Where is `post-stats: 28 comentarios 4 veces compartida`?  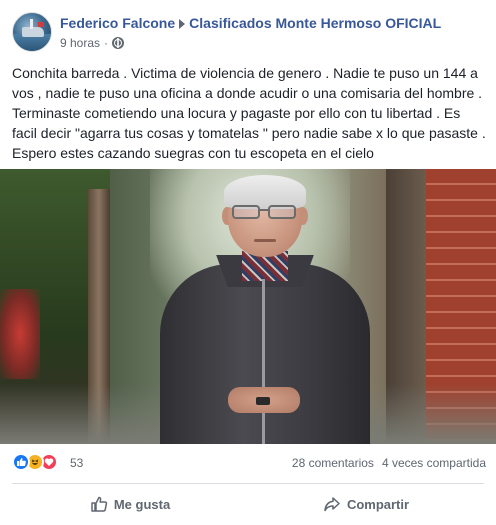
post-stats: 28 comentarios 4 veces compartida is located at coordinates (389, 463).